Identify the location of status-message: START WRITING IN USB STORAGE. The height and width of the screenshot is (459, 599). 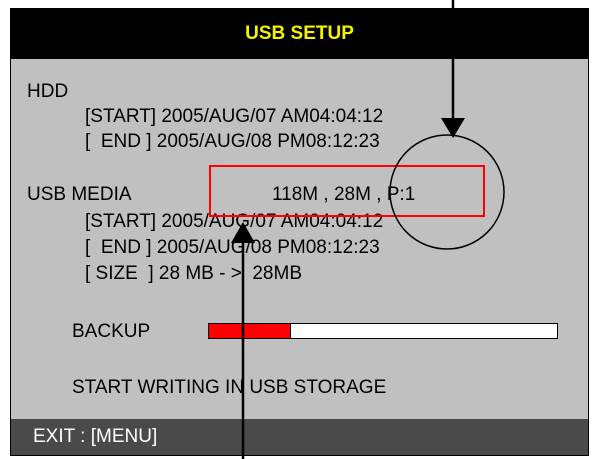
(229, 387).